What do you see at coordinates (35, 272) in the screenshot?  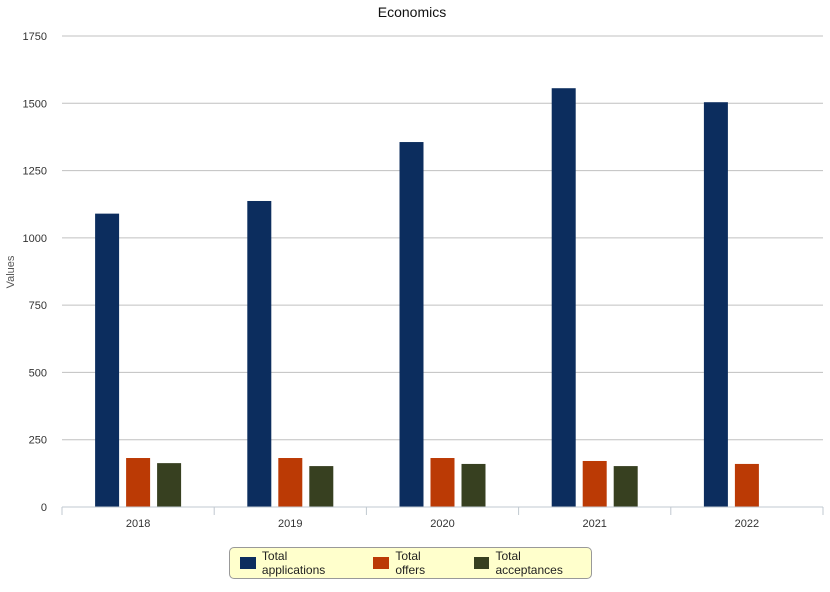 I see `y-tick-labels: 0 250 500 750 1000 1250 1500 1750` at bounding box center [35, 272].